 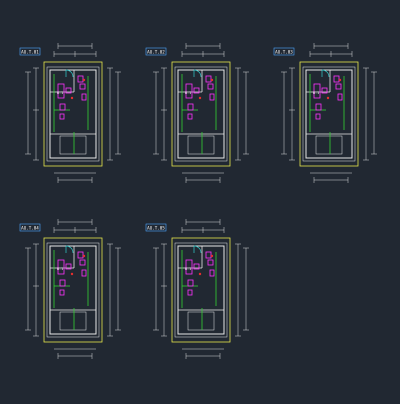 I want to click on unit-tag-label: AU.T.04, so click(x=30, y=227).